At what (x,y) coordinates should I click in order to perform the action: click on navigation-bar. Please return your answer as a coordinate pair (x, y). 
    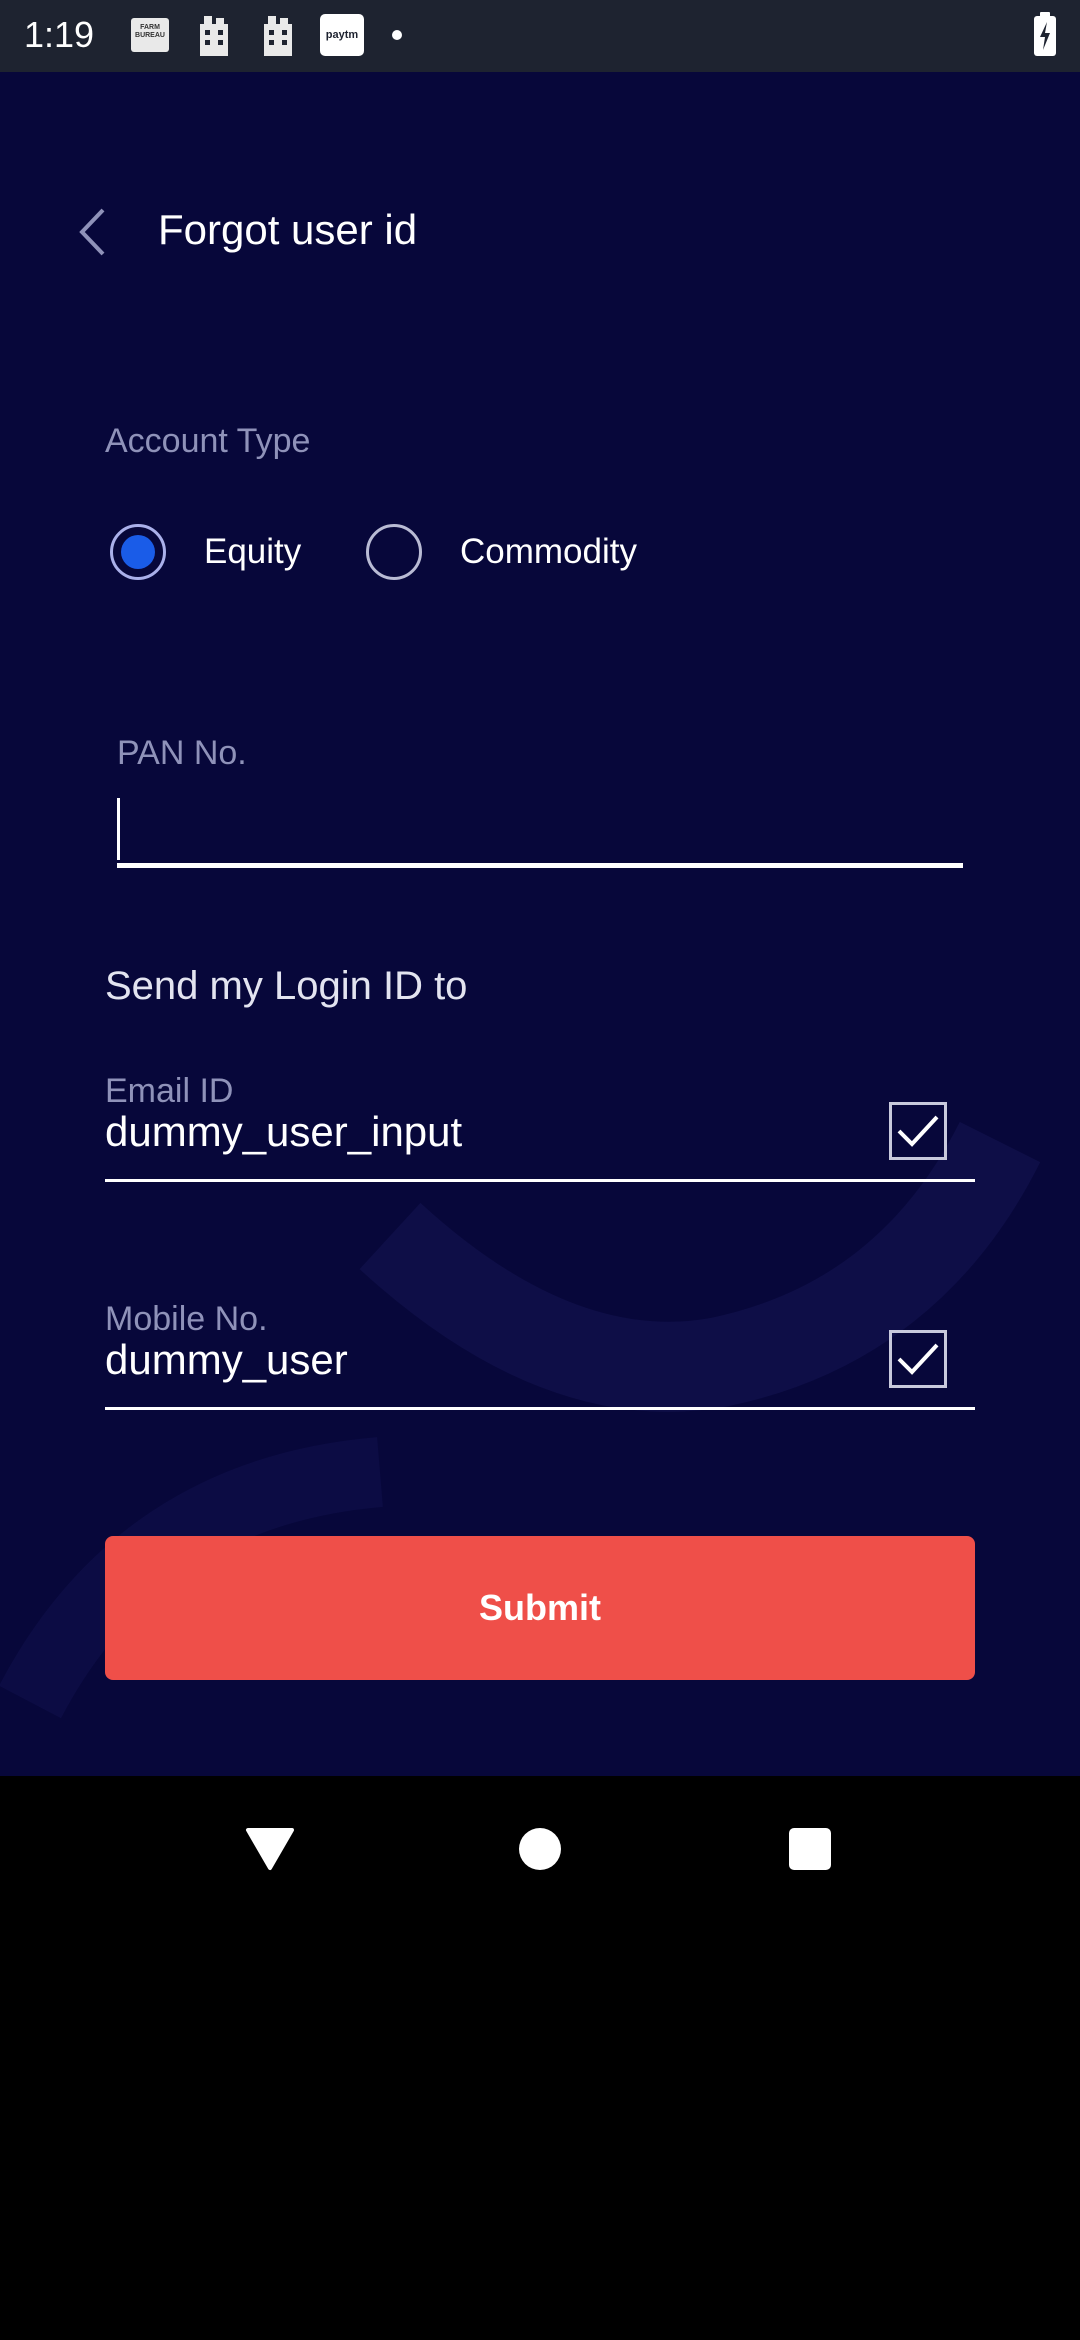
    Looking at the image, I should click on (540, 1846).